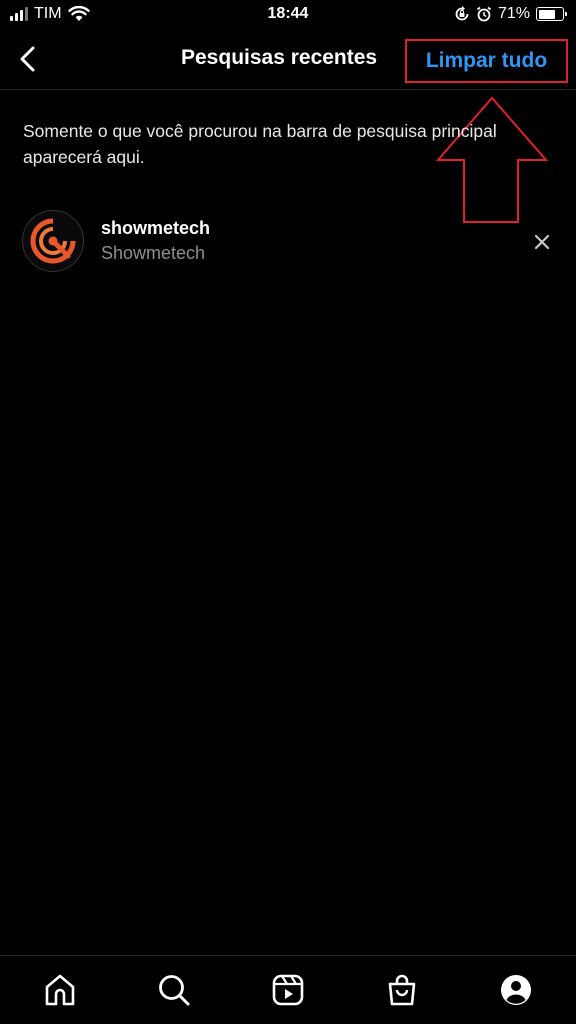 The height and width of the screenshot is (1024, 576). What do you see at coordinates (546, 14) in the screenshot?
I see `battery-fill` at bounding box center [546, 14].